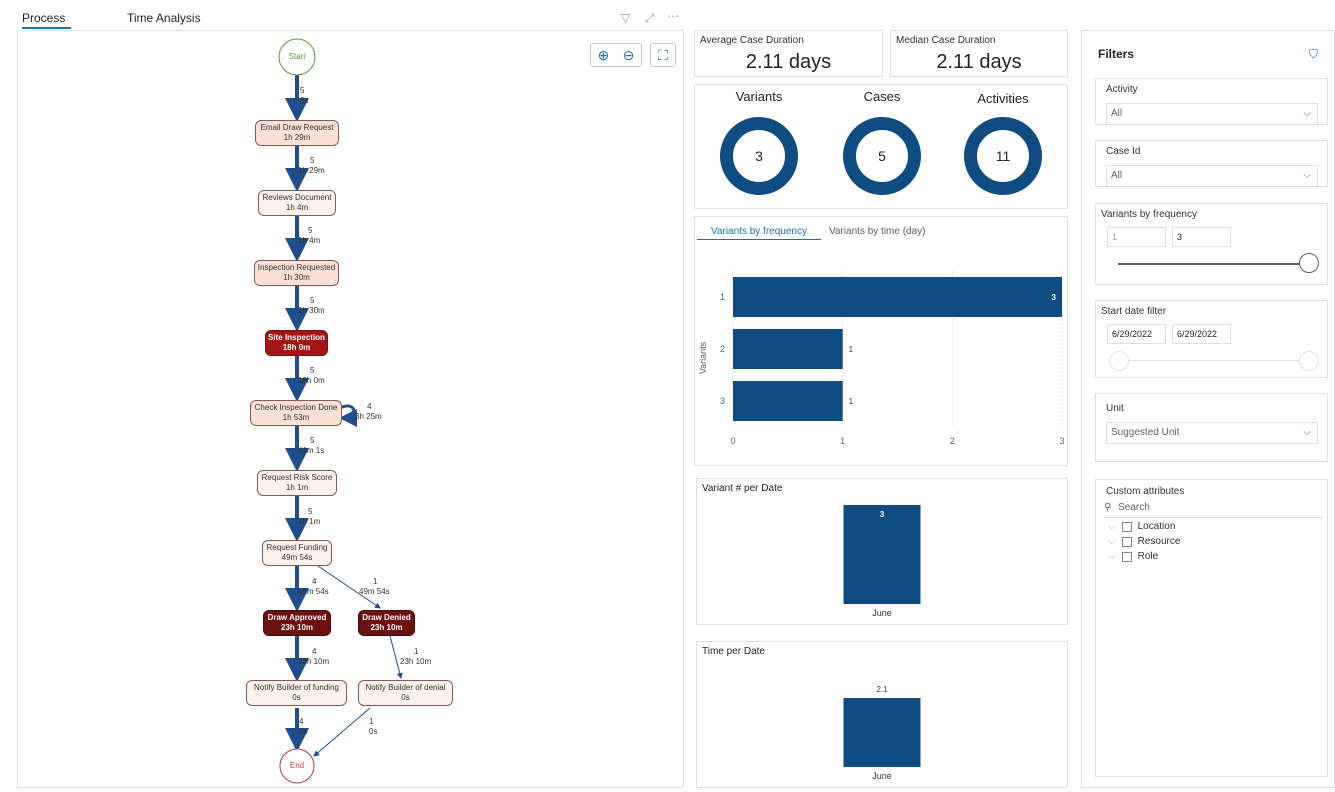 The width and height of the screenshot is (1335, 792). What do you see at coordinates (759, 233) in the screenshot?
I see `tab-variants-by-frequency: Variants by frequency` at bounding box center [759, 233].